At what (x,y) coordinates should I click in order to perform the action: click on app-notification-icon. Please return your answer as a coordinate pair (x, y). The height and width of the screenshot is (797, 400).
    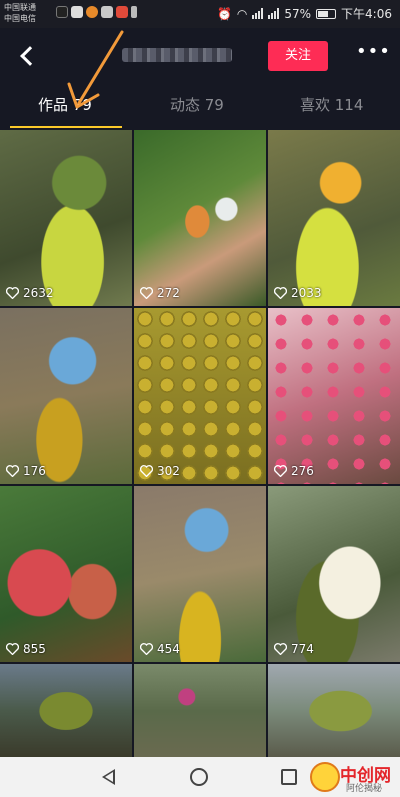
    Looking at the image, I should click on (77, 12).